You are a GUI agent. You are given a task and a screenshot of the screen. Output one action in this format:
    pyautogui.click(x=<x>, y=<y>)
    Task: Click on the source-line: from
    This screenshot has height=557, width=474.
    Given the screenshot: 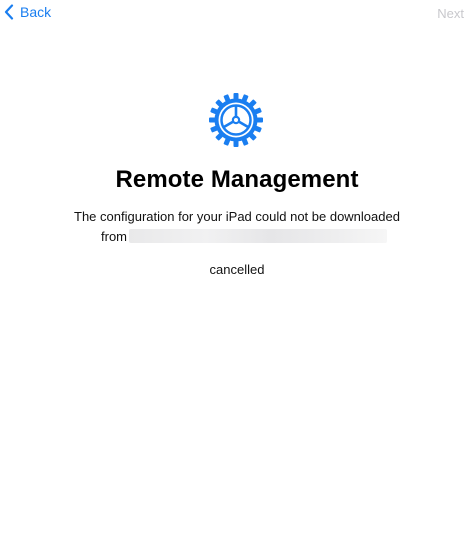 What is the action you would take?
    pyautogui.click(x=244, y=236)
    